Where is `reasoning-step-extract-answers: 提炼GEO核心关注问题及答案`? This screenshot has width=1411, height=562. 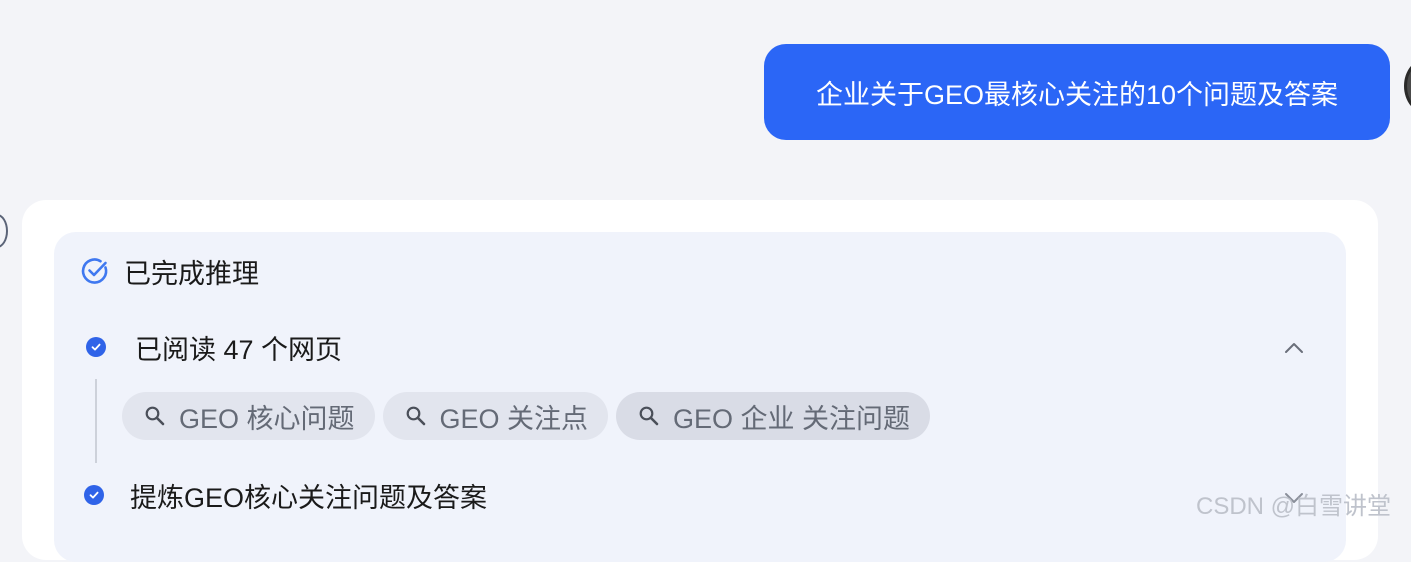 reasoning-step-extract-answers: 提炼GEO核心关注问题及答案 is located at coordinates (286, 495).